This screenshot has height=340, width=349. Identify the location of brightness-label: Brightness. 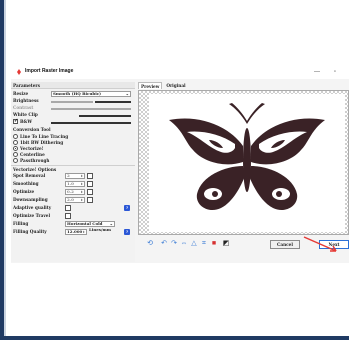
(26, 100).